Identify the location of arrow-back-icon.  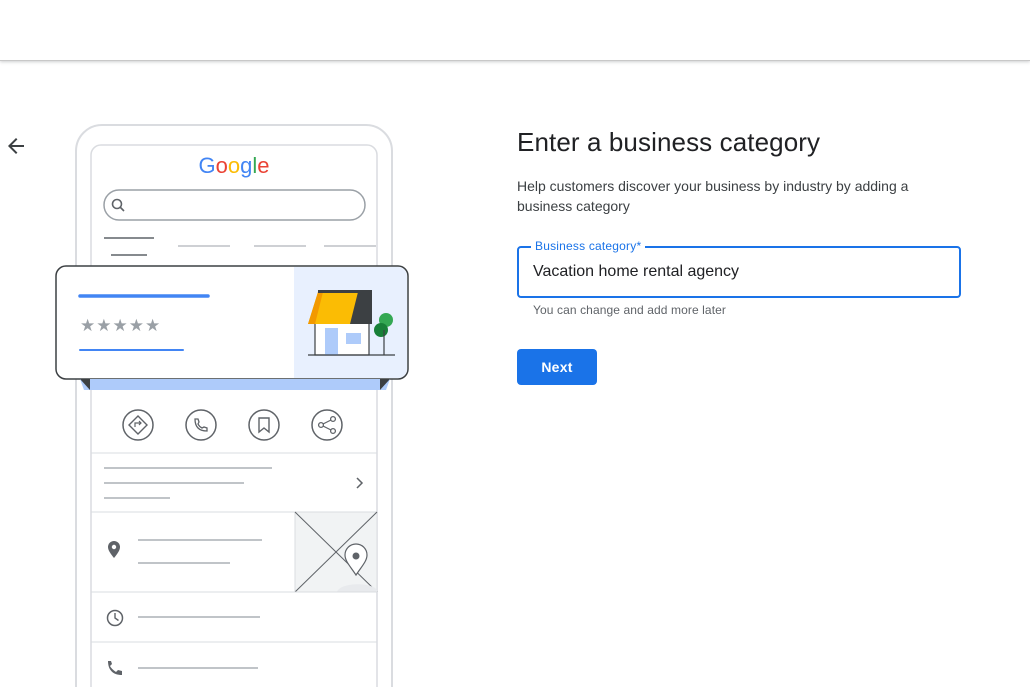
(16, 146).